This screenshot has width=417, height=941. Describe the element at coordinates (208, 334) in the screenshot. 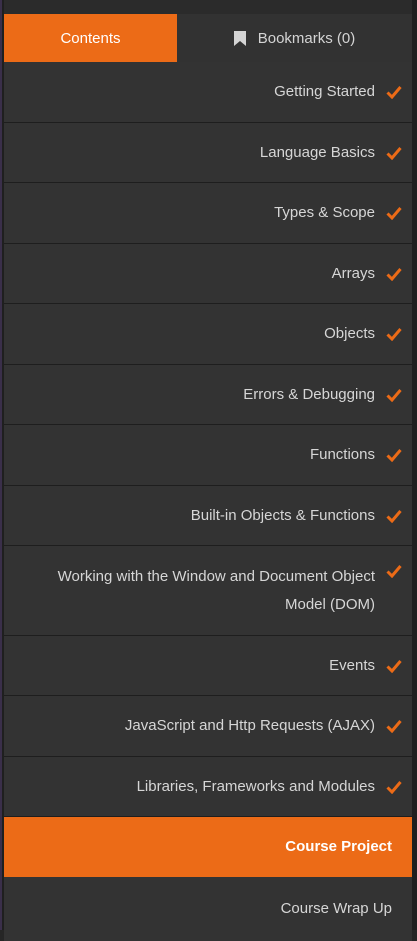

I see `chapter-item-objects: Objects` at that location.